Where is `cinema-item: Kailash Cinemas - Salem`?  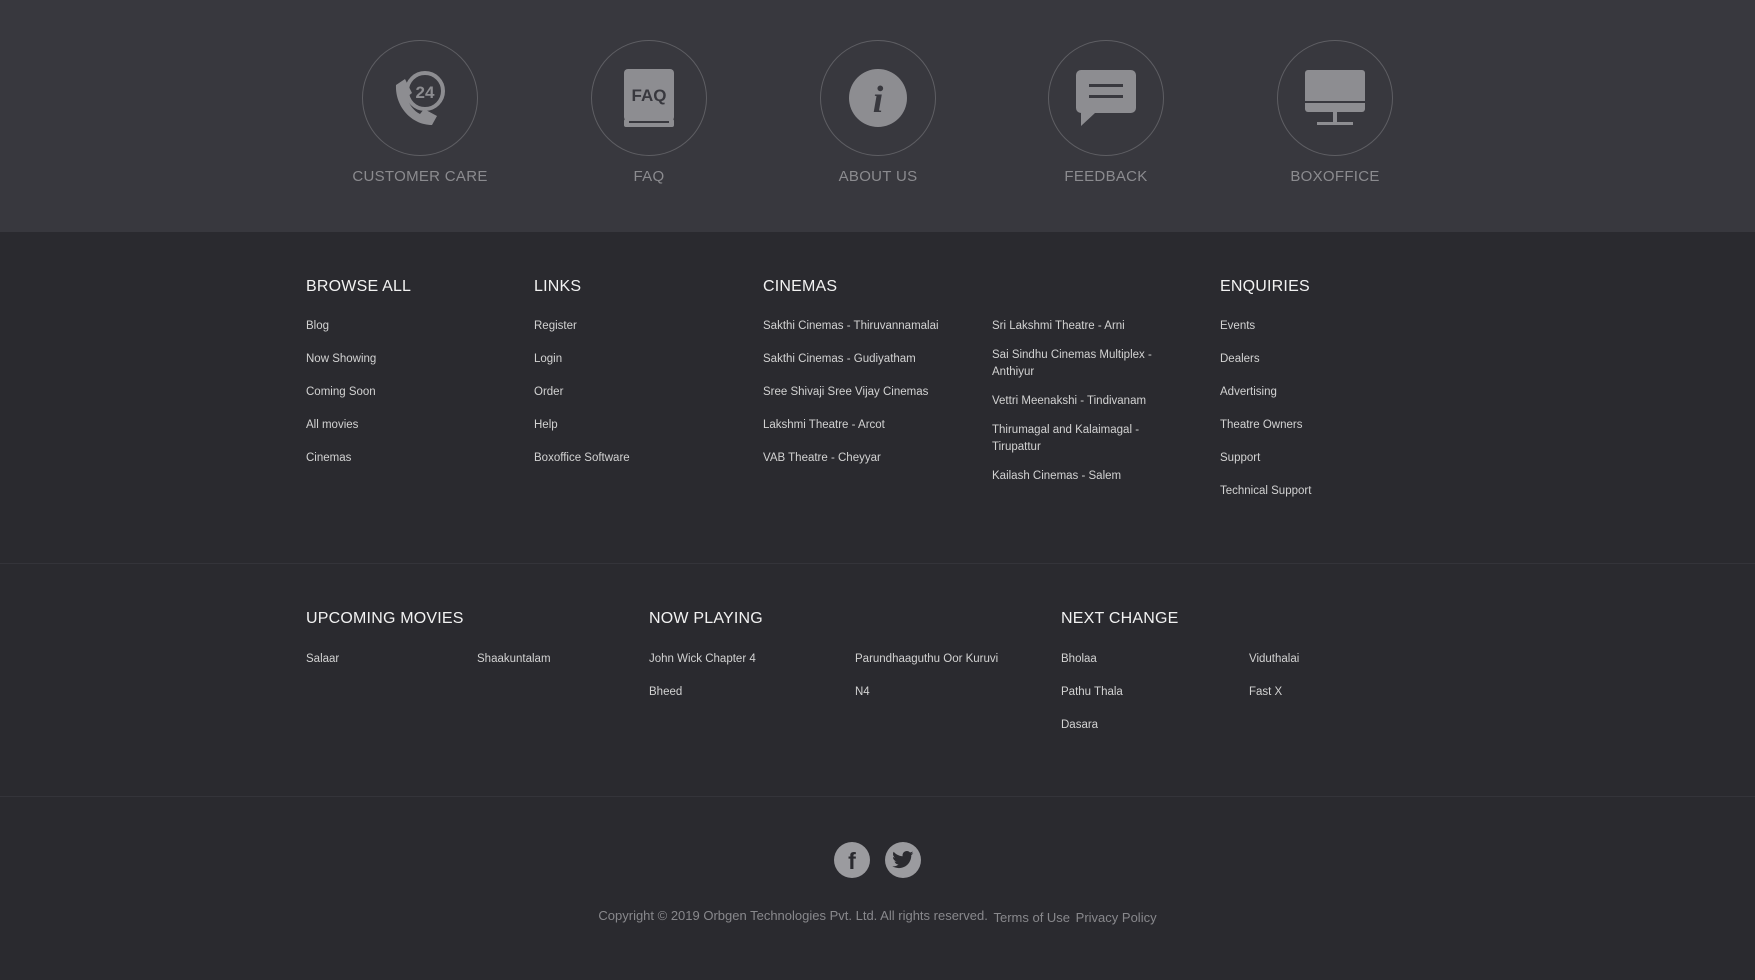
cinema-item: Kailash Cinemas - Salem is located at coordinates (1079, 476).